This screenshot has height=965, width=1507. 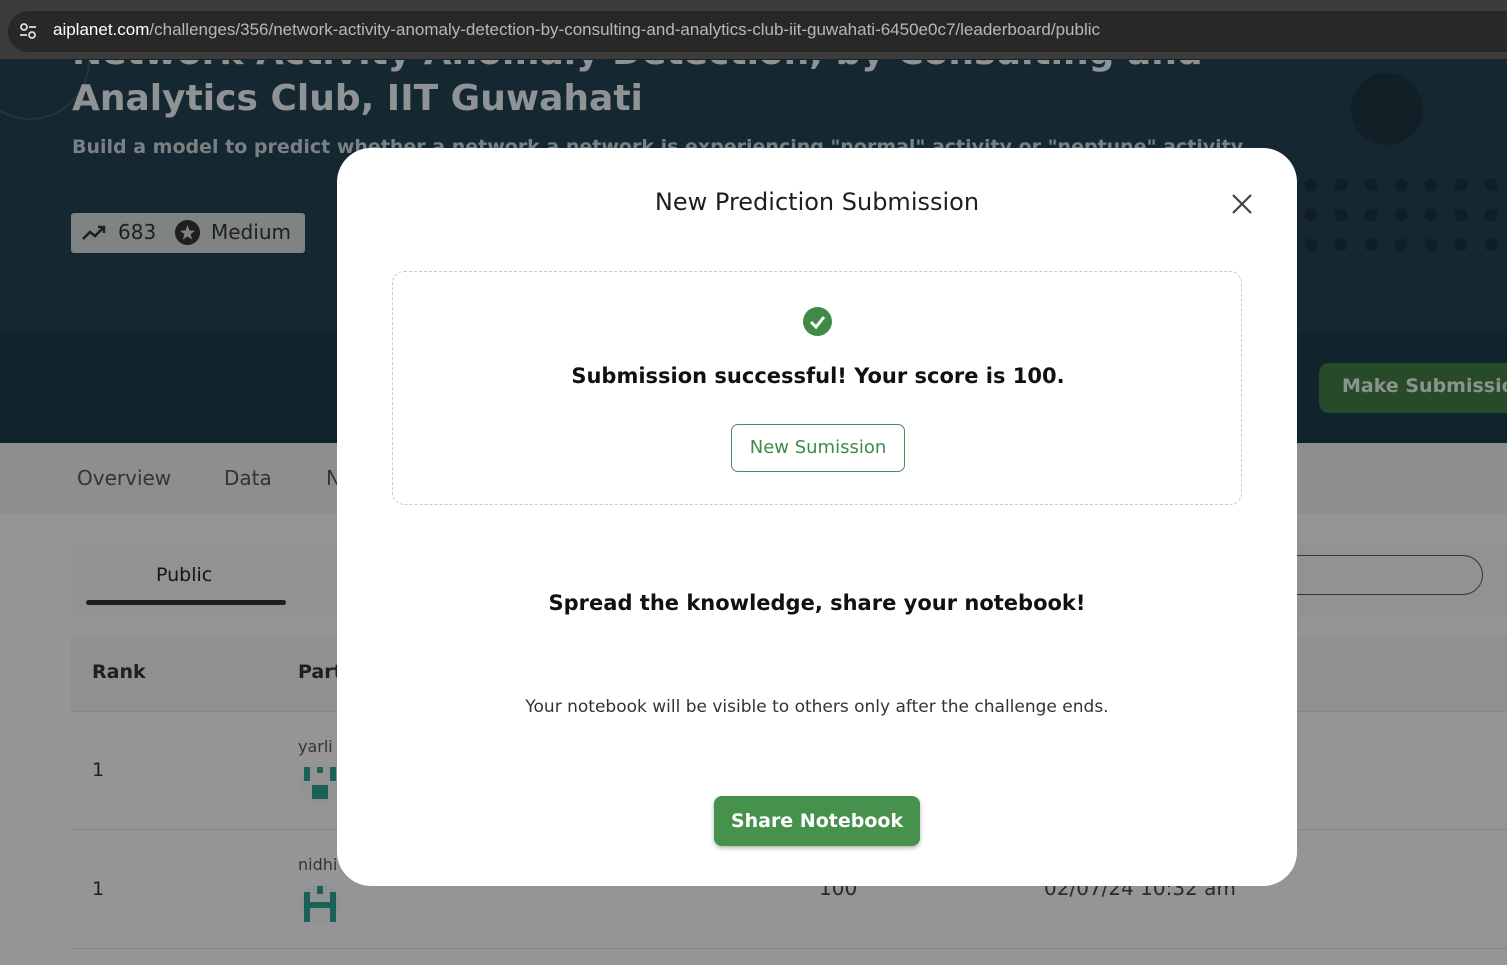 I want to click on check-circle-icon, so click(x=817, y=321).